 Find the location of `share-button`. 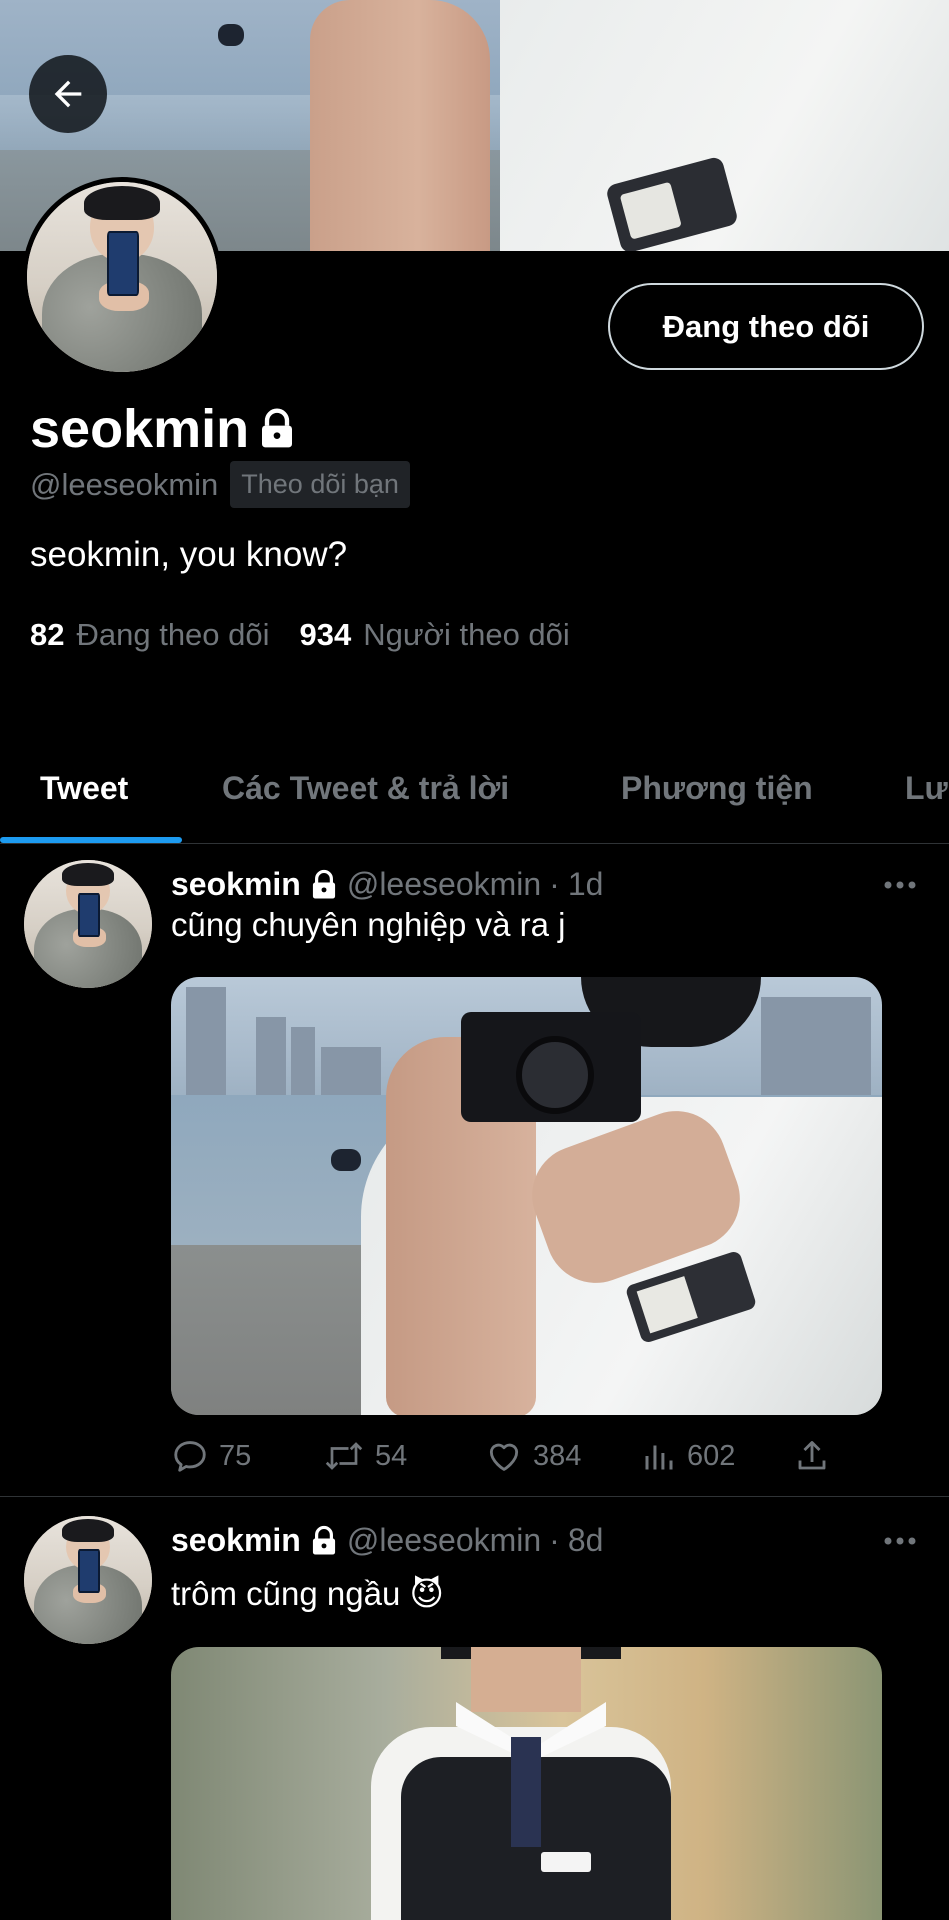

share-button is located at coordinates (812, 1456).